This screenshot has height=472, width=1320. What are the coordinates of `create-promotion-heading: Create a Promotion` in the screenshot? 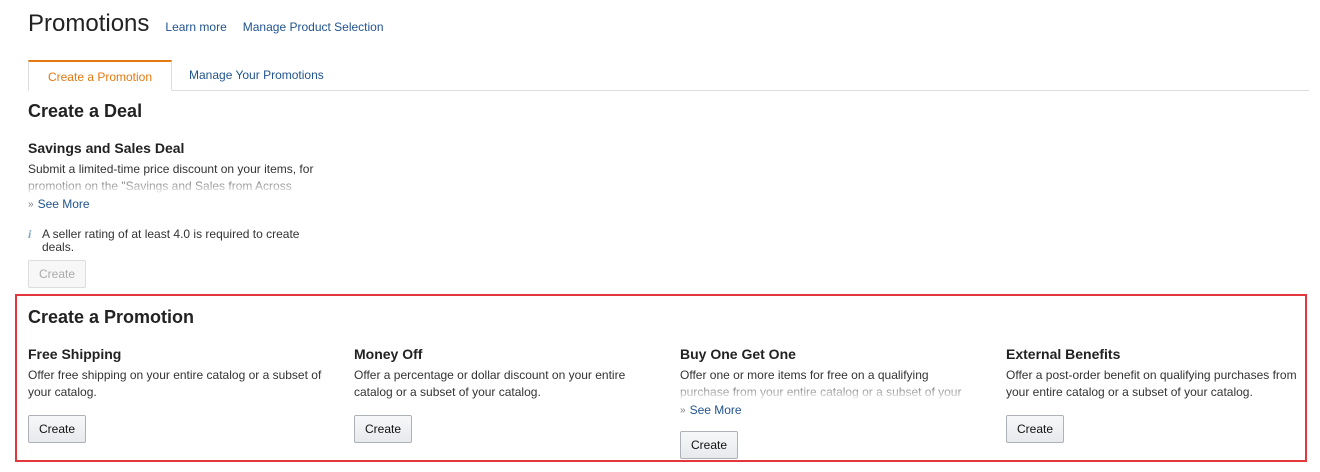 It's located at (111, 317).